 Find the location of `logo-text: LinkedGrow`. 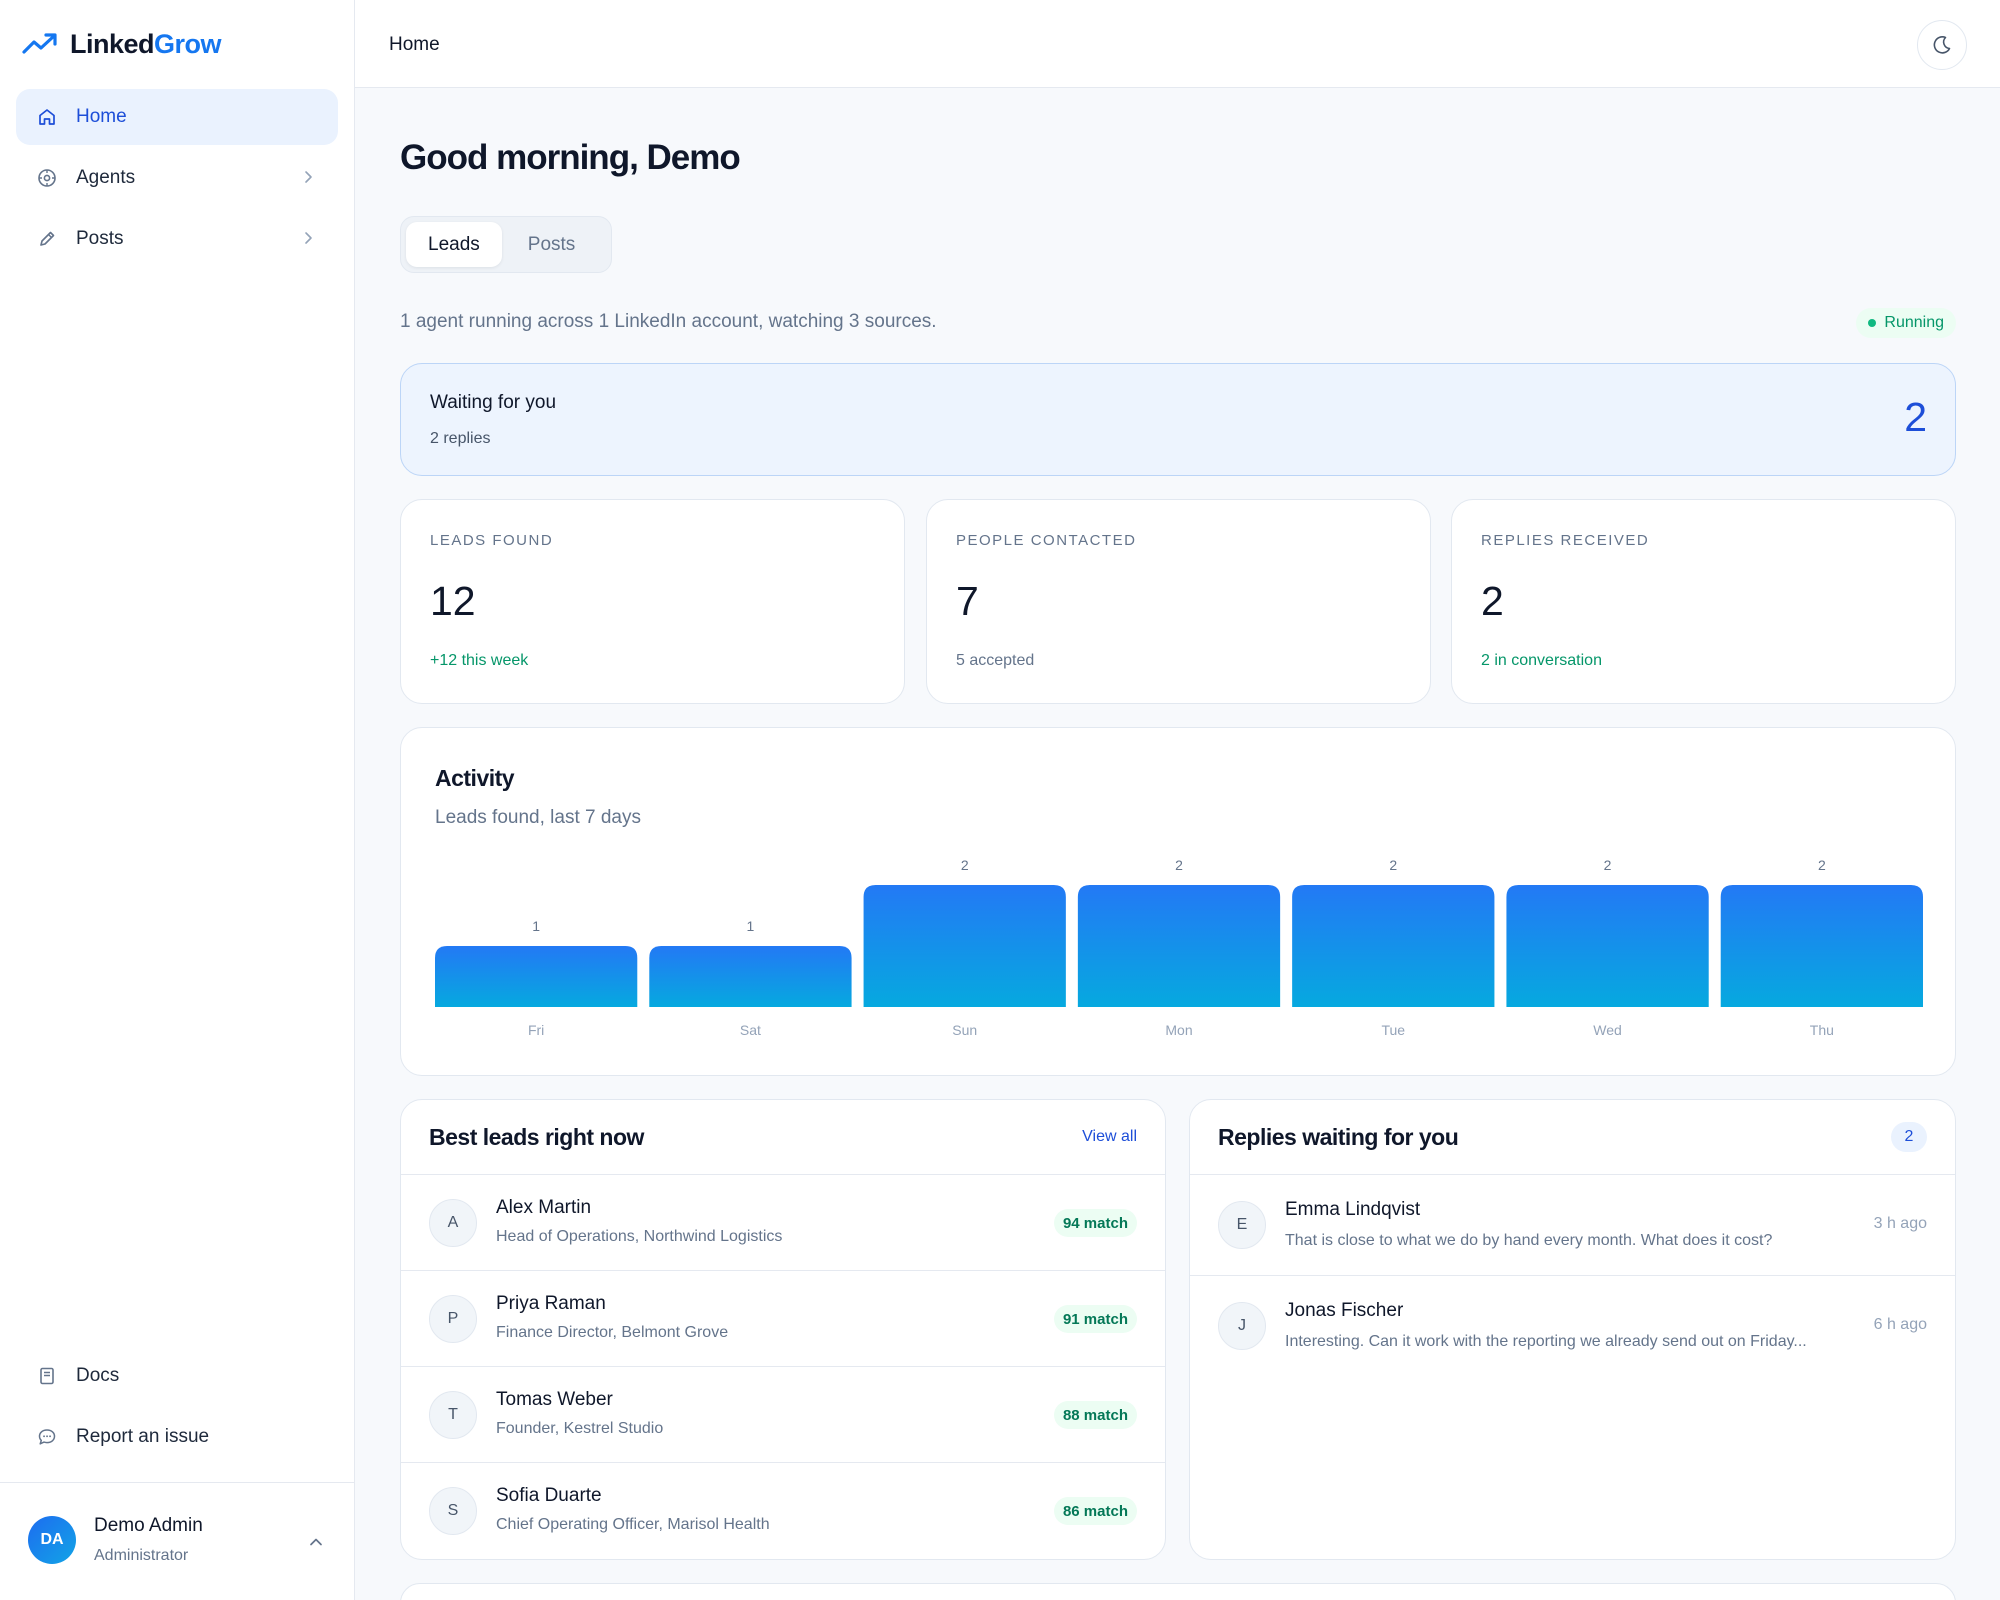

logo-text: LinkedGrow is located at coordinates (146, 43).